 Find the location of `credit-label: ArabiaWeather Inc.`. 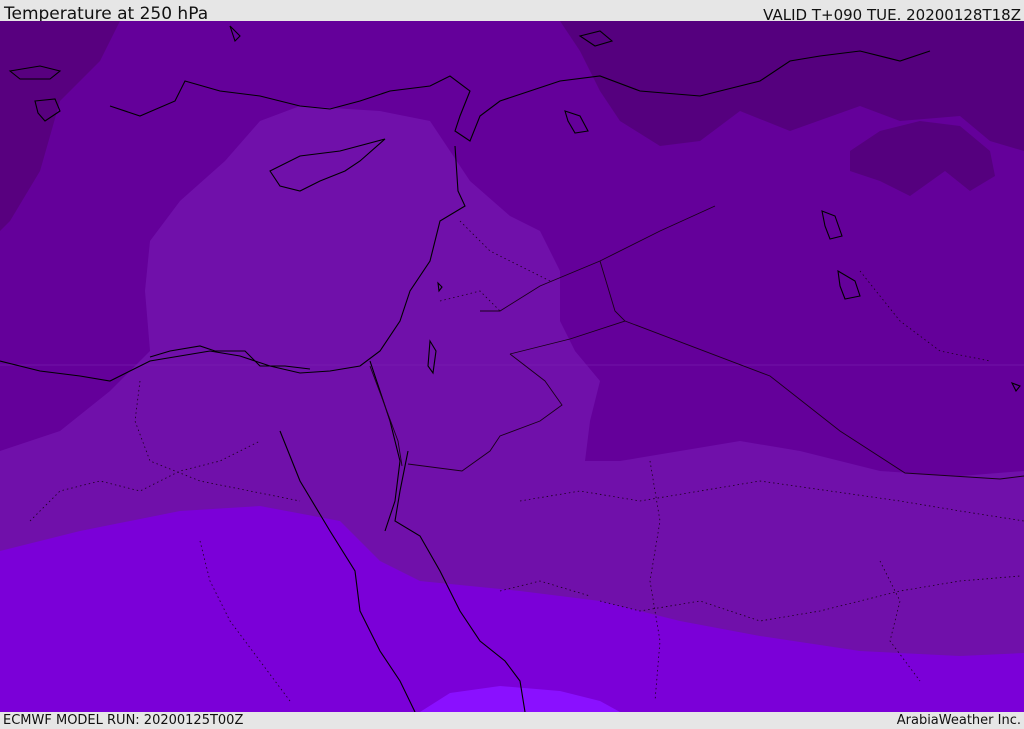

credit-label: ArabiaWeather Inc. is located at coordinates (958, 720).